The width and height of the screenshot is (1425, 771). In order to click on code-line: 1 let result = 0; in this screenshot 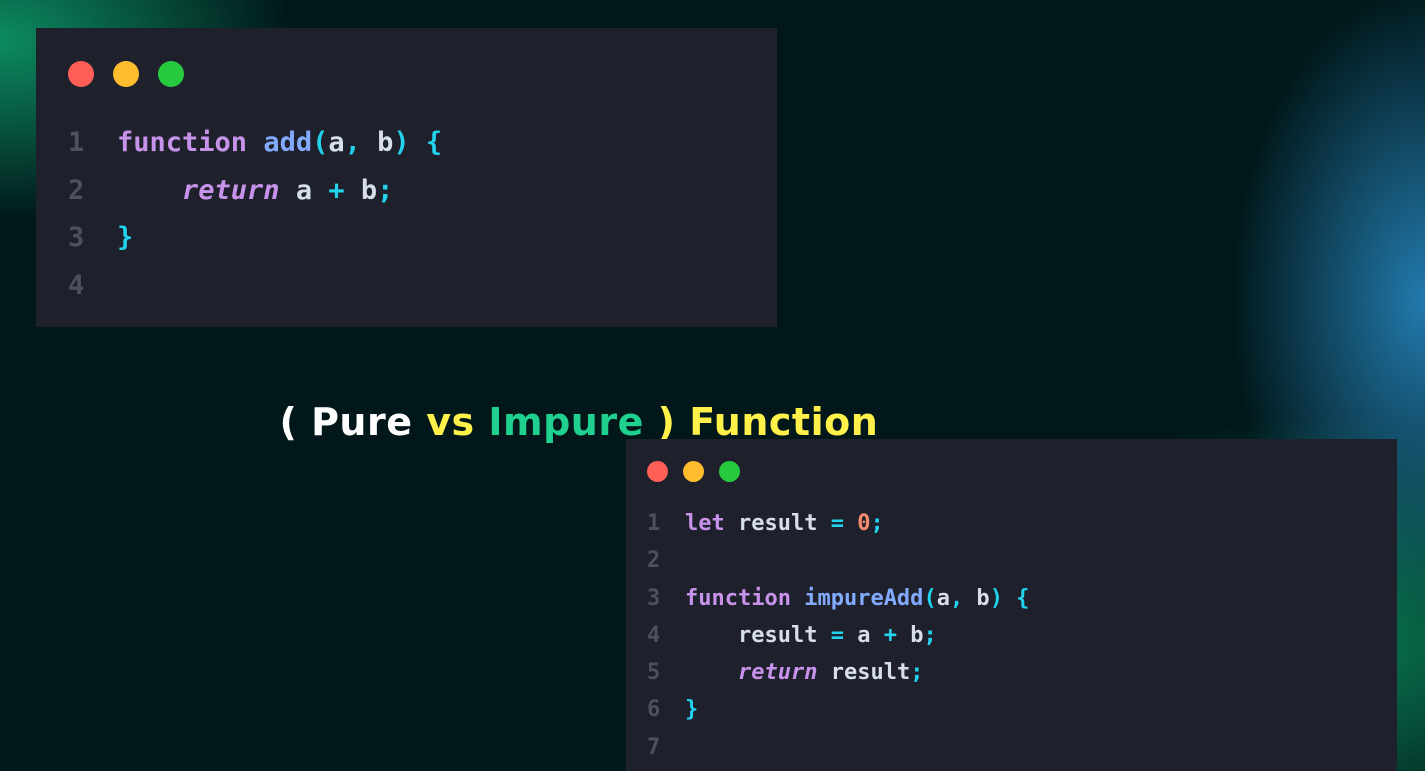, I will do `click(838, 523)`.